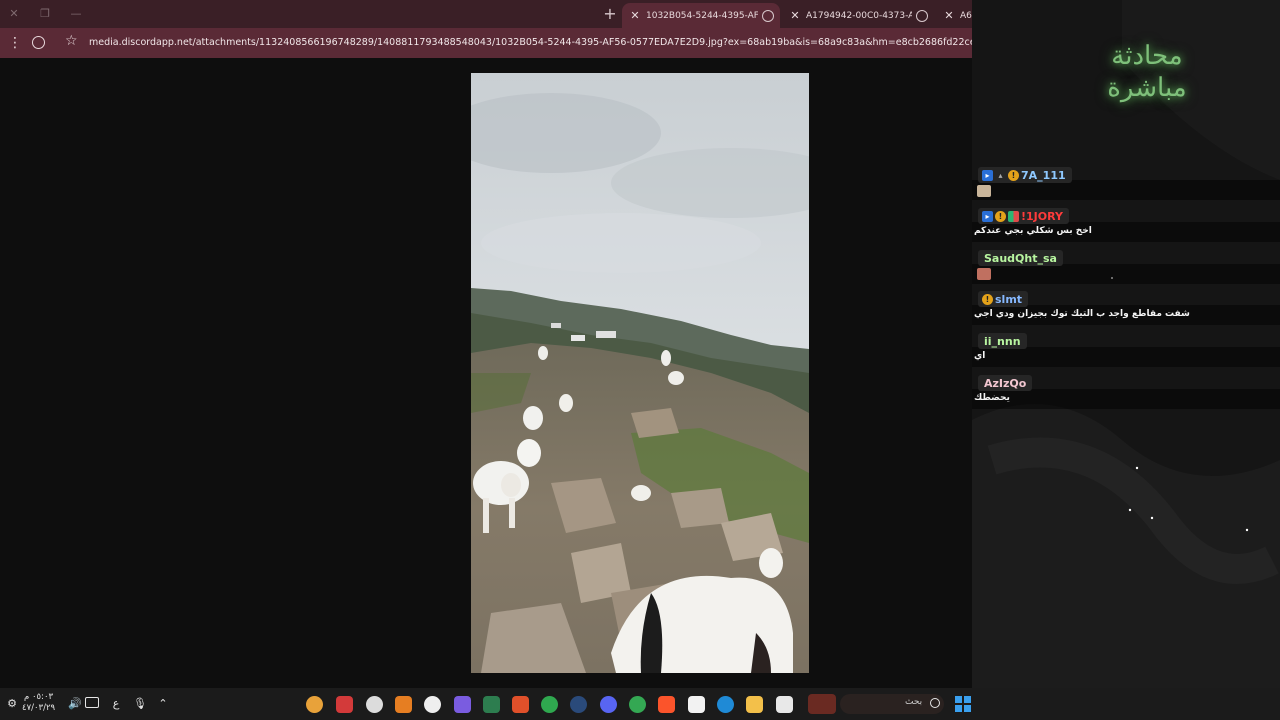 This screenshot has height=720, width=1280. Describe the element at coordinates (39, 708) in the screenshot. I see `clock-date: ٤٧/٠٣/٢٩` at that location.